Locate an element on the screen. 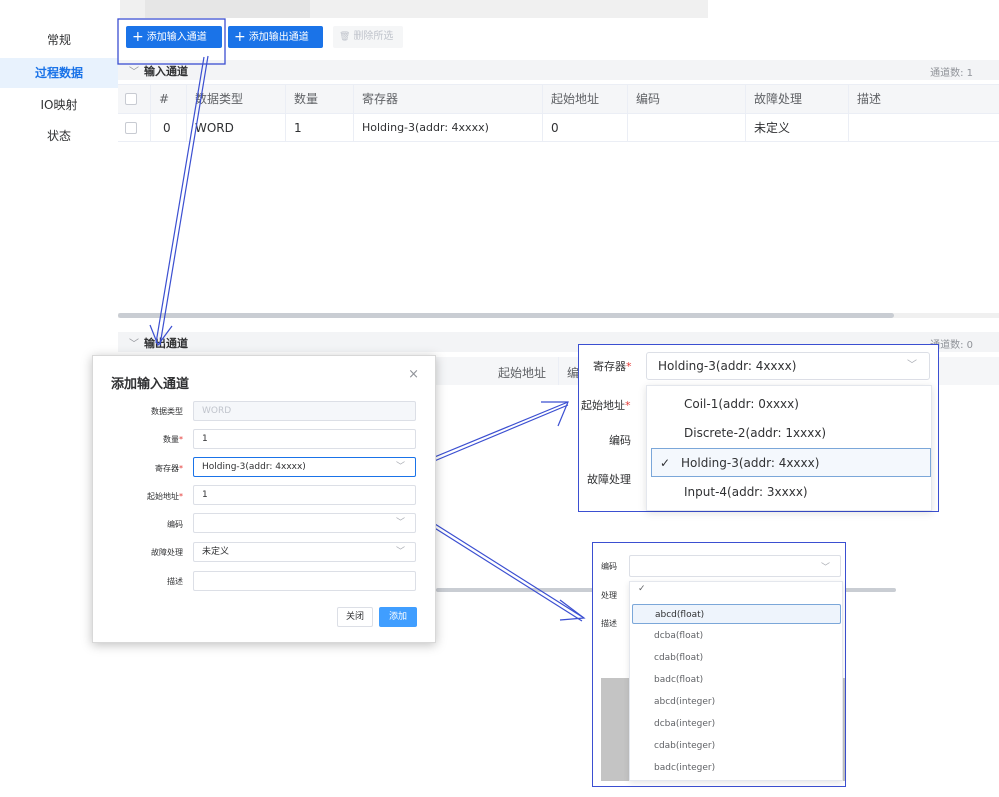  fault-handling-select: 未定义 ﹀ is located at coordinates (304, 552).